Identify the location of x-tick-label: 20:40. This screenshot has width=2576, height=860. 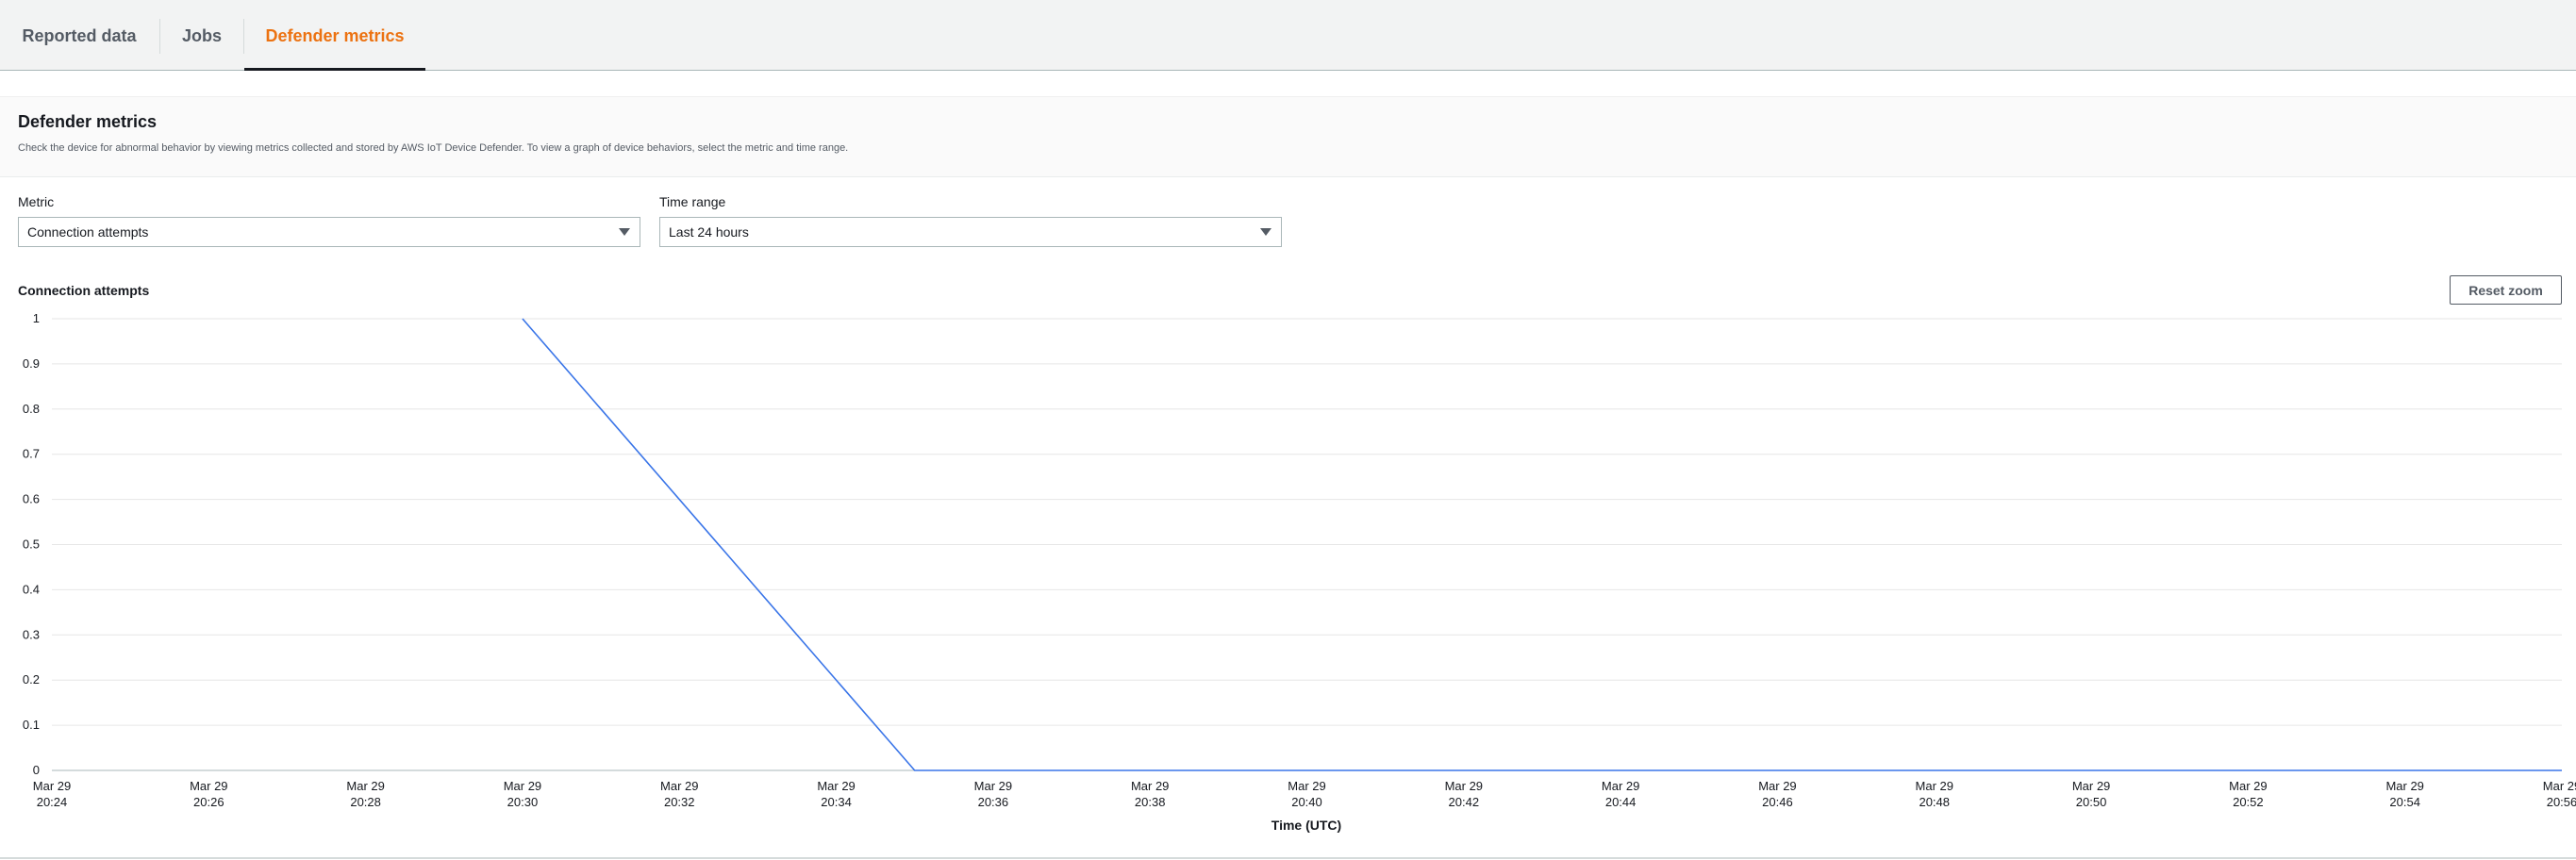
(1306, 802).